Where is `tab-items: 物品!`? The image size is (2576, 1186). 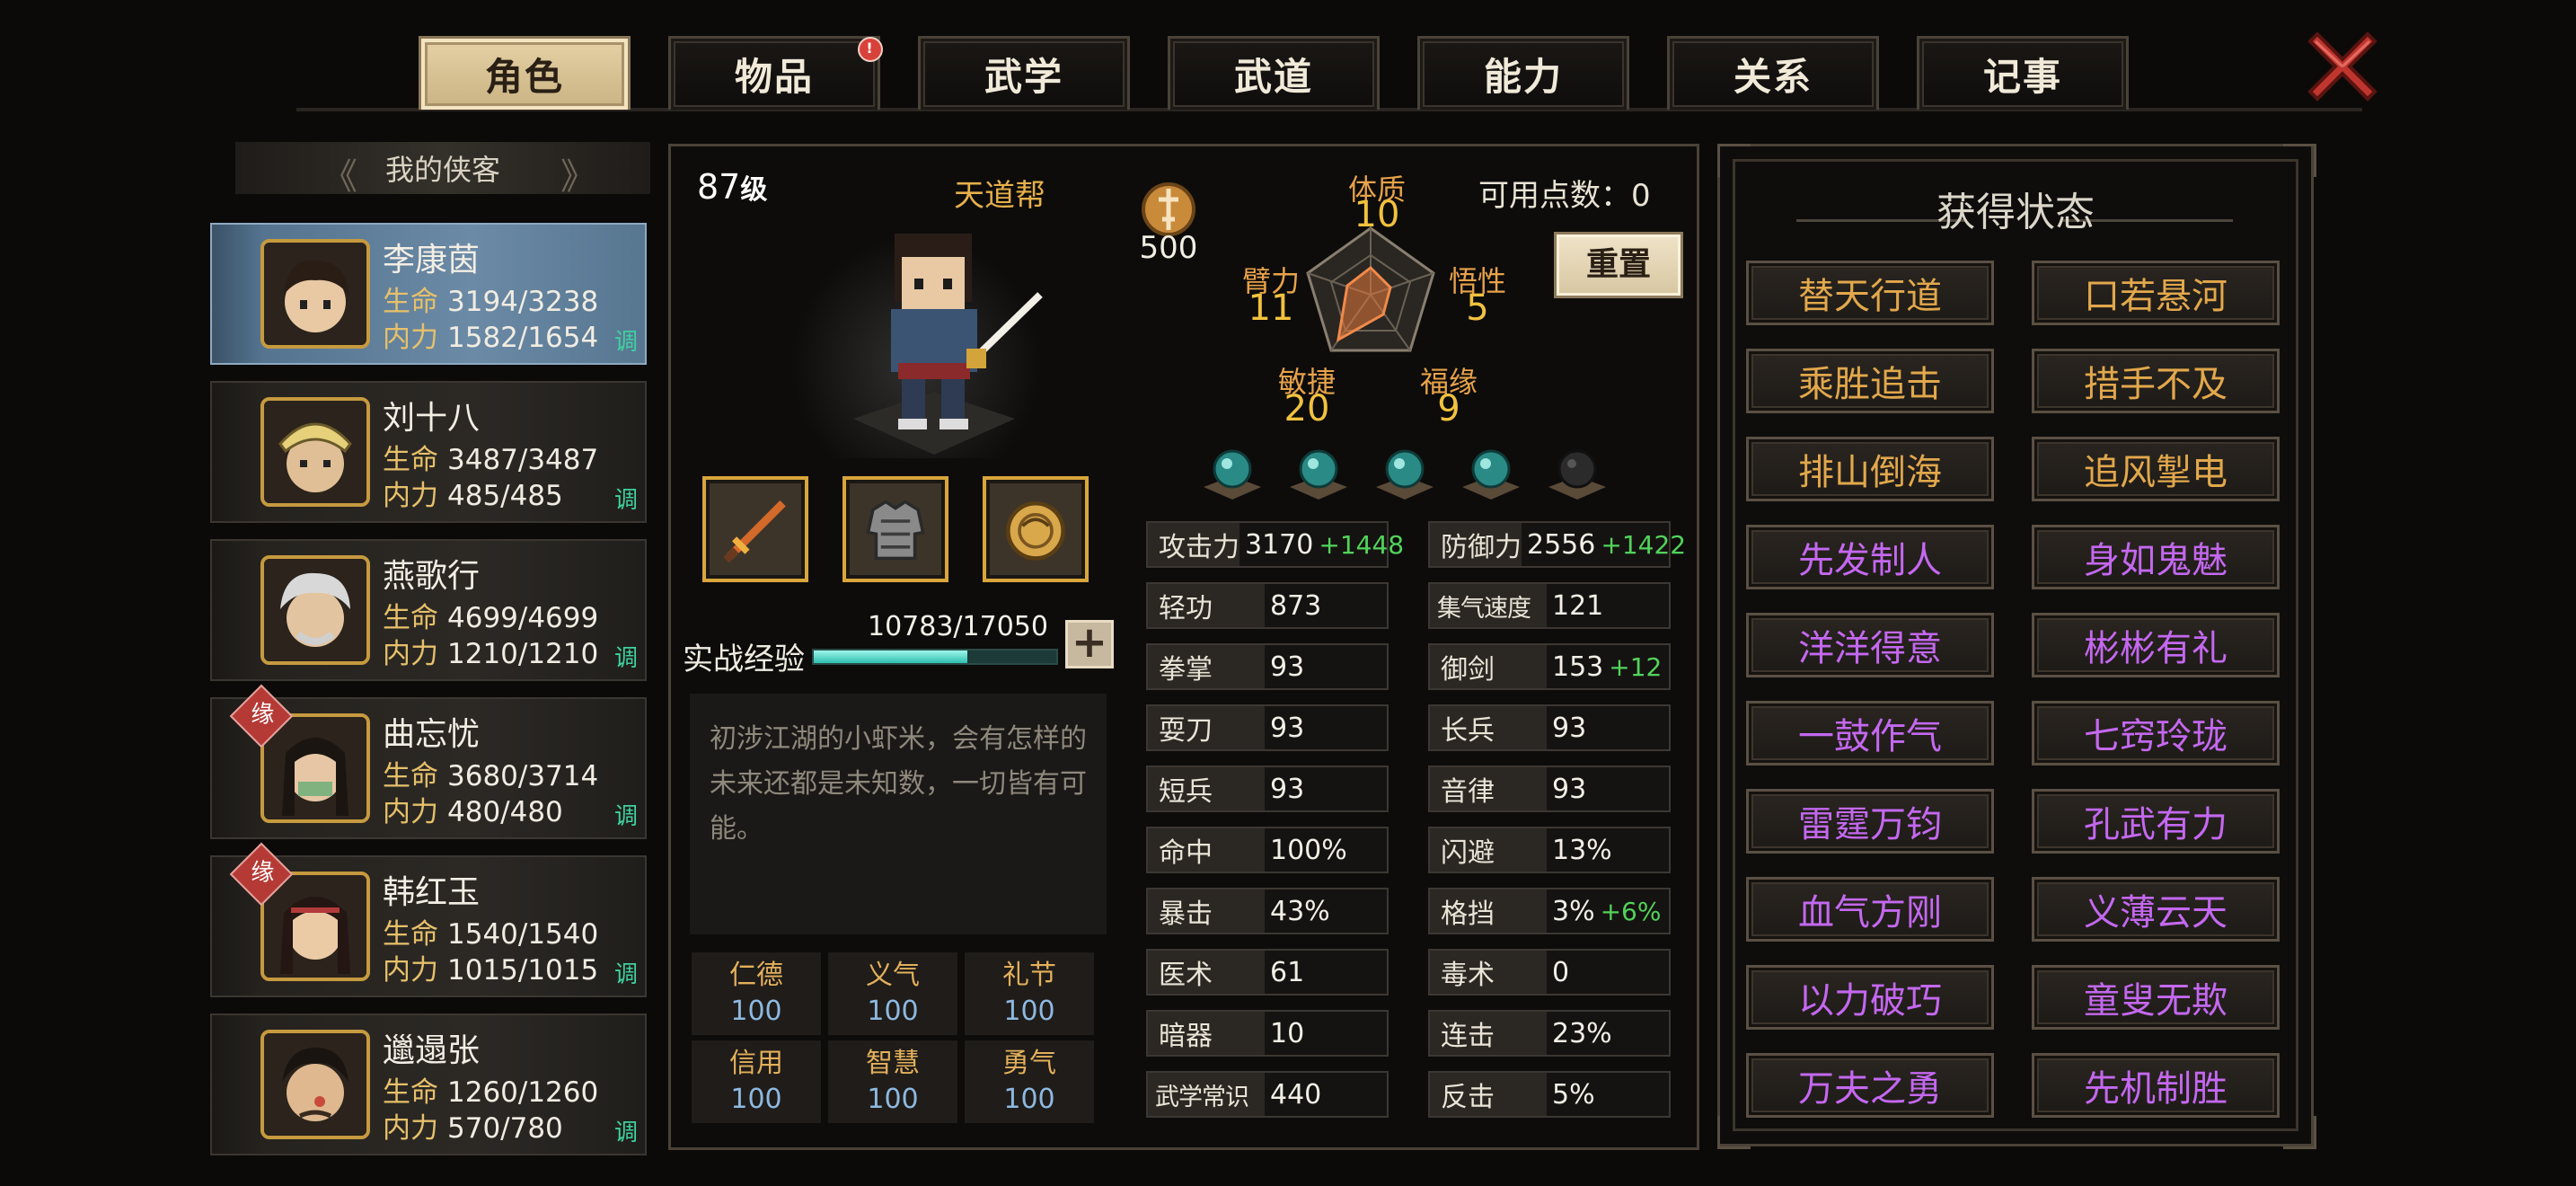
tab-items: 物品! is located at coordinates (775, 73).